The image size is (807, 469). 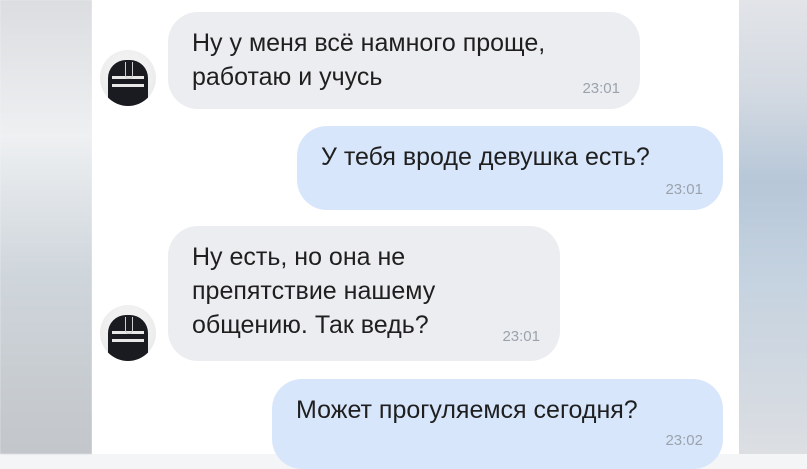 I want to click on blurred-background-right, so click(x=773, y=227).